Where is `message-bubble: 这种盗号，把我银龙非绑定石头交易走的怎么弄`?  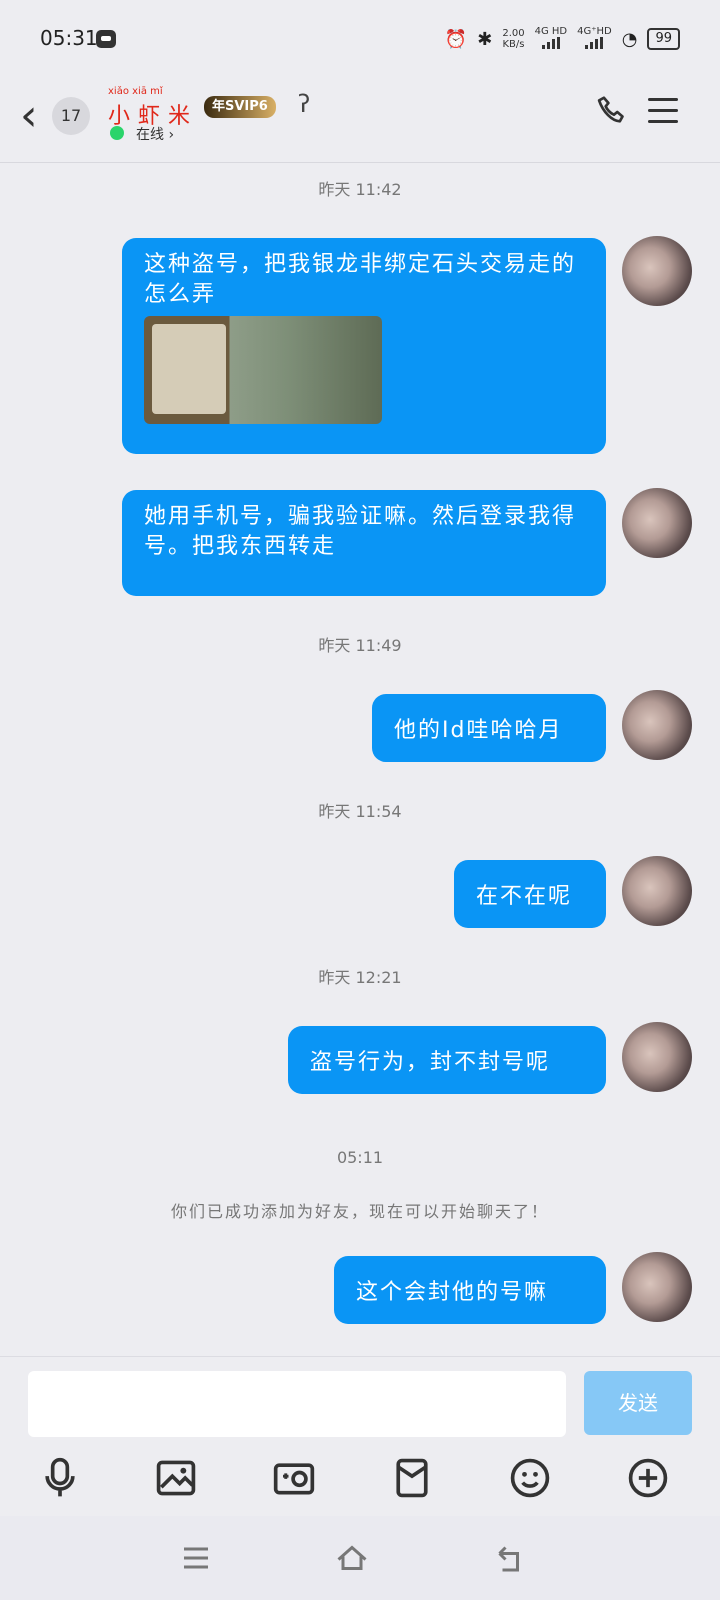
message-bubble: 这种盗号，把我银龙非绑定石头交易走的怎么弄 is located at coordinates (364, 346).